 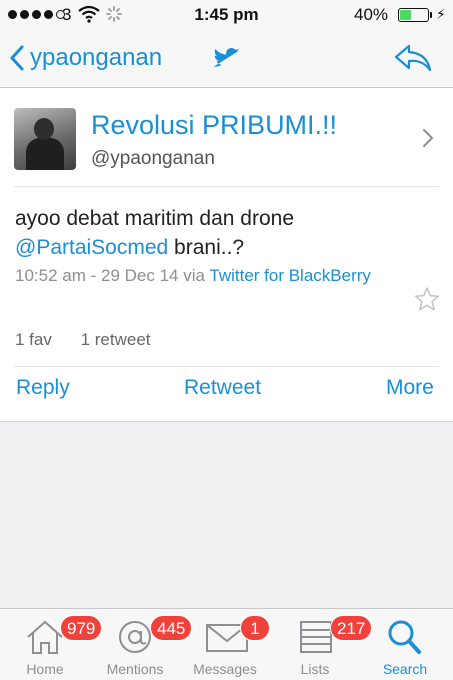 What do you see at coordinates (96, 57) in the screenshot?
I see `back-button-label: ypaonganan` at bounding box center [96, 57].